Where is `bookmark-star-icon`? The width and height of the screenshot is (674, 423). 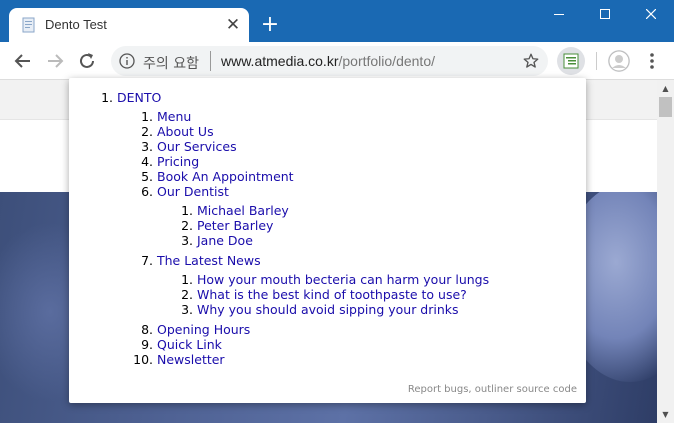
bookmark-star-icon is located at coordinates (531, 61).